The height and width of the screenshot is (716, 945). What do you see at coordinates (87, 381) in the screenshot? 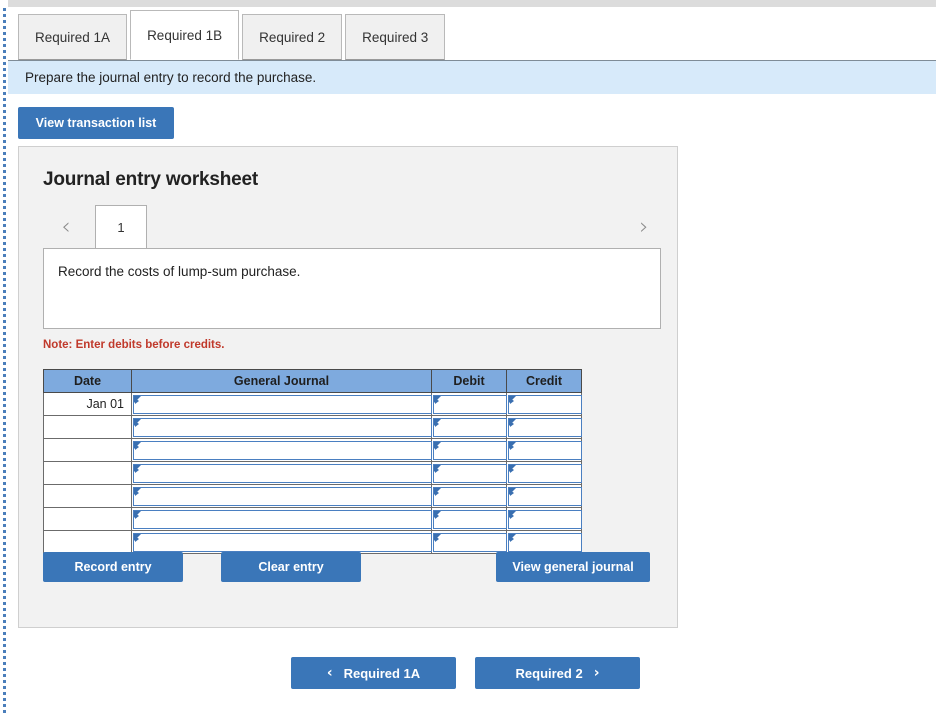
I see `column-header-date: Date` at bounding box center [87, 381].